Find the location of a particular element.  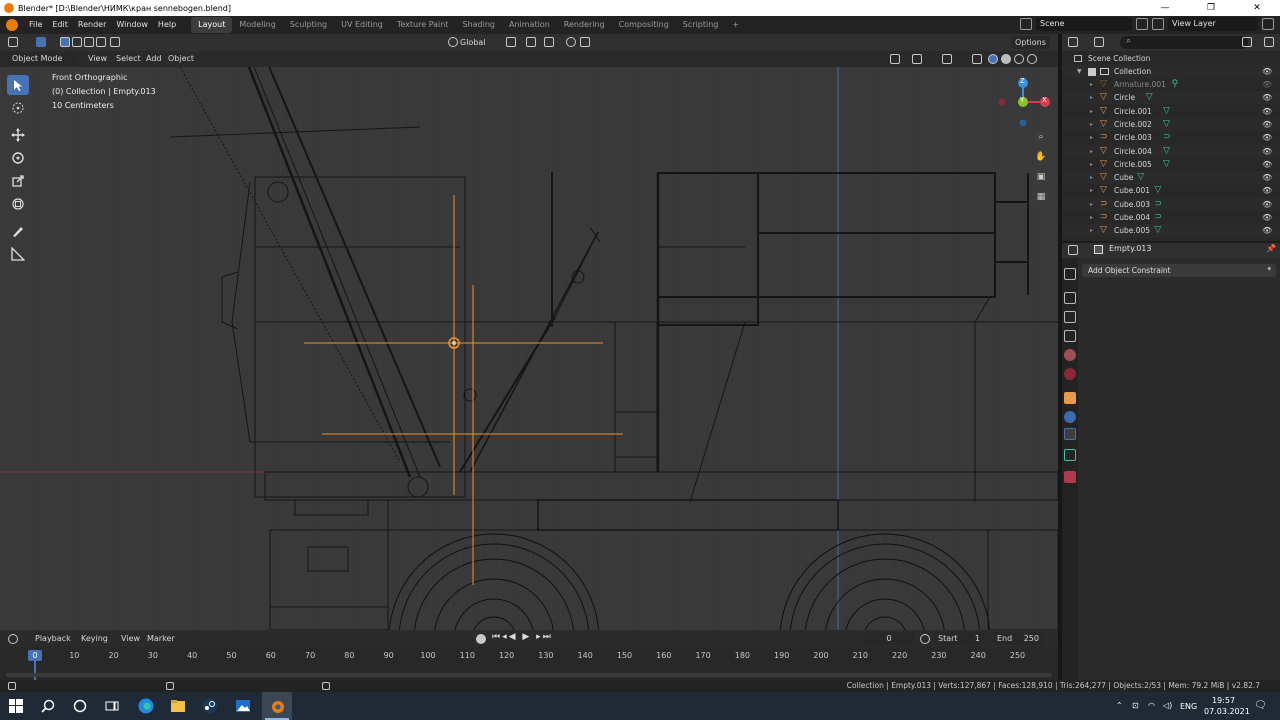

object-tab-icon is located at coordinates (1070, 398).